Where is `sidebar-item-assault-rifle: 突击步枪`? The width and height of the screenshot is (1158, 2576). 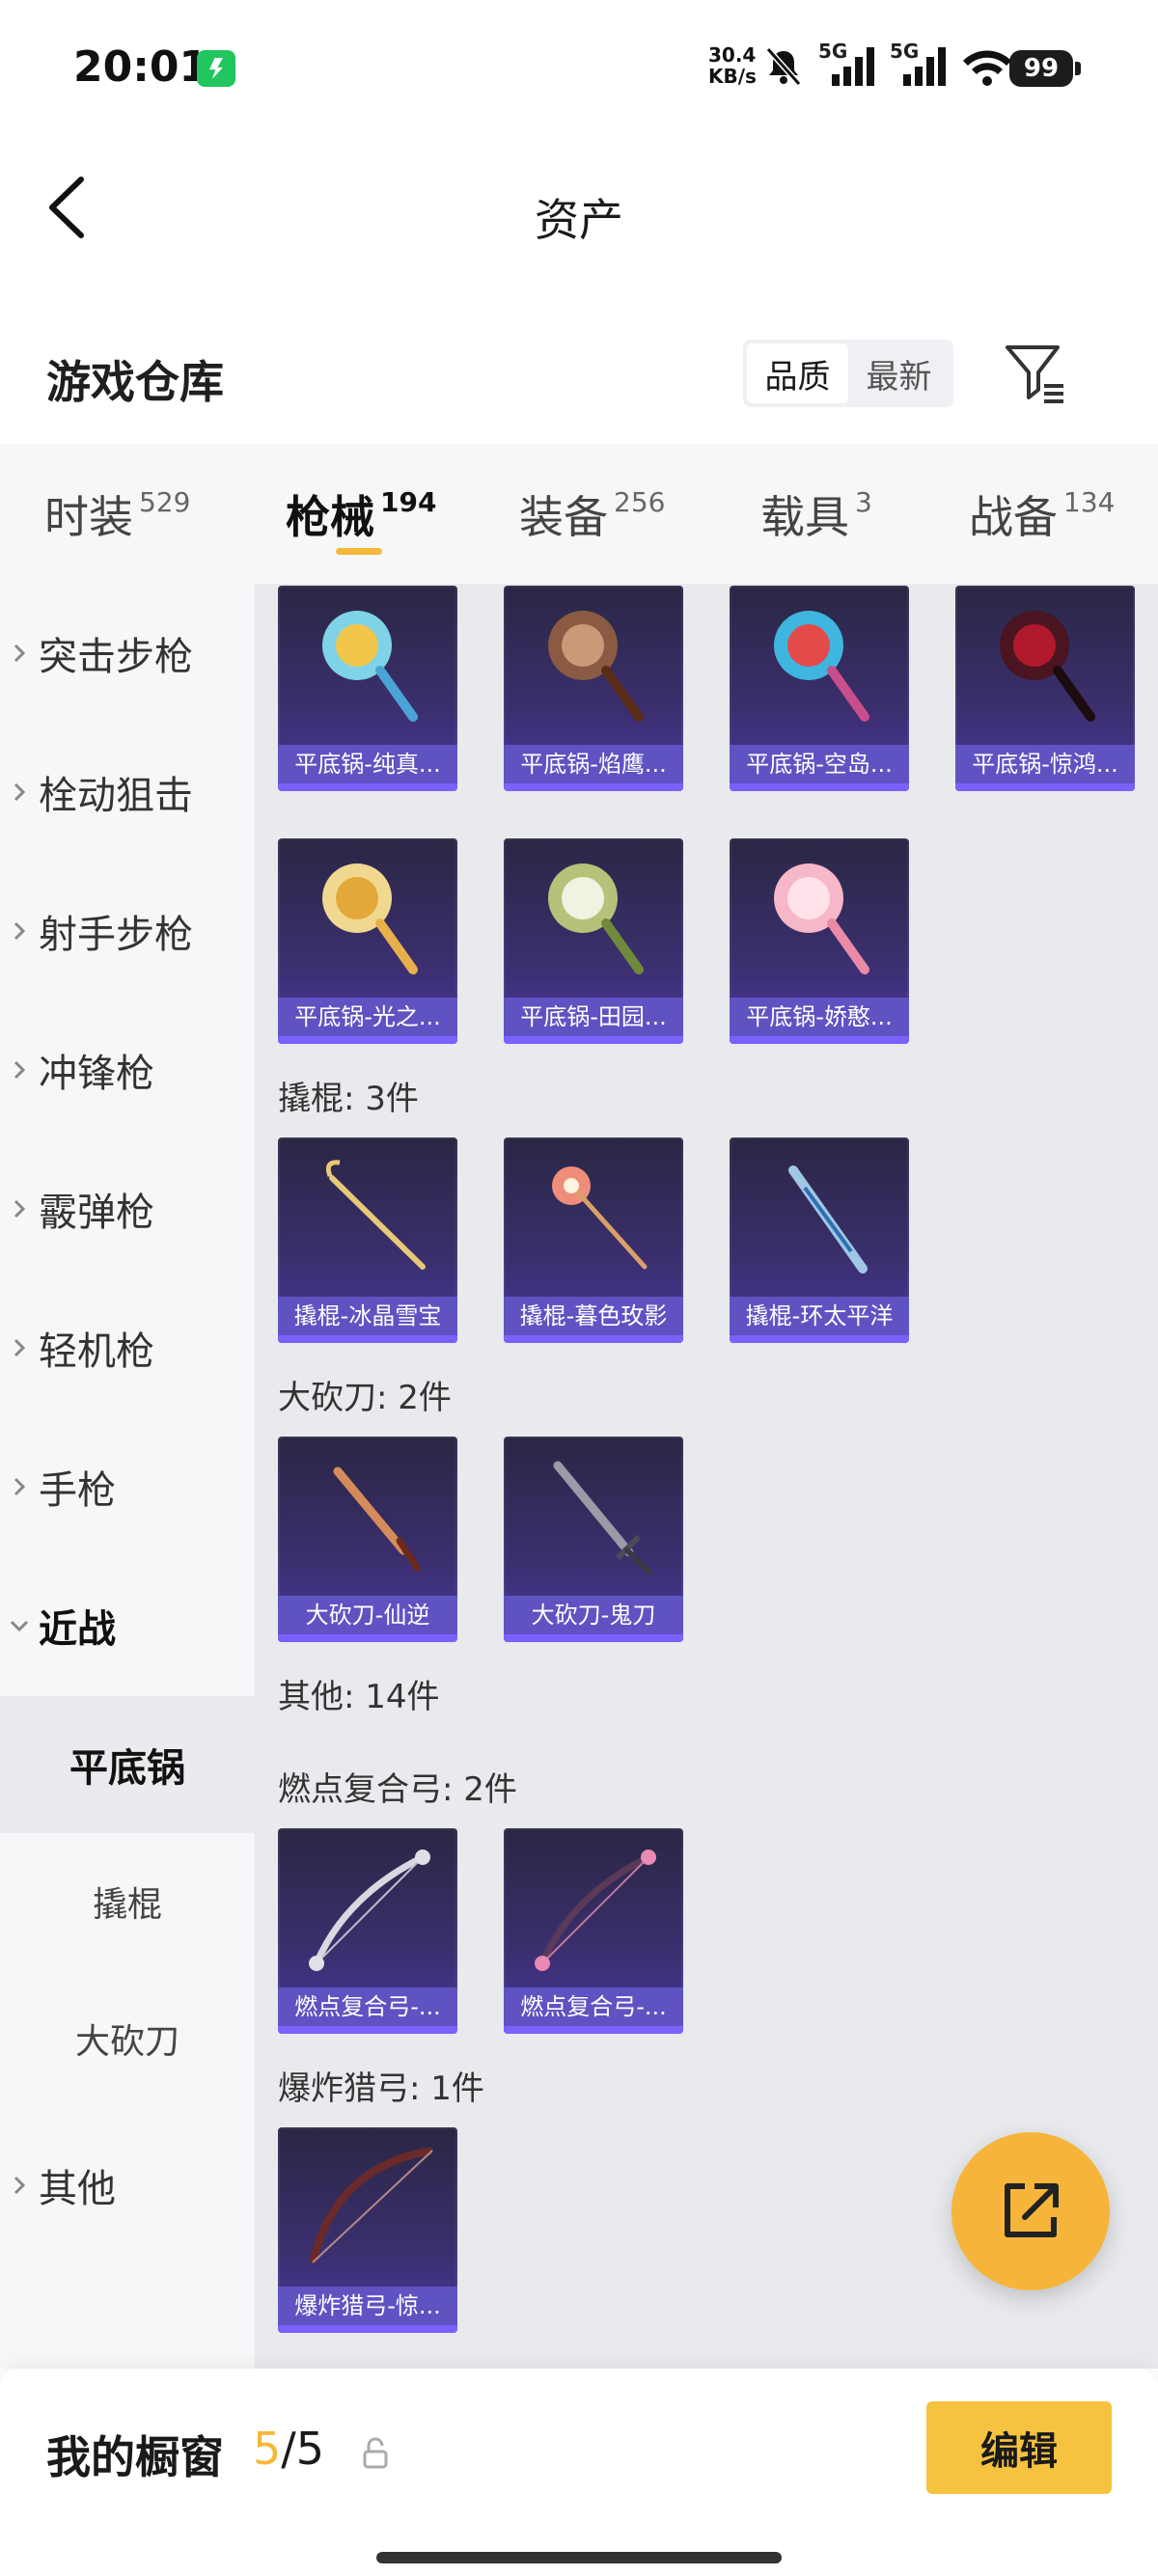
sidebar-item-assault-rifle: 突击步枪 is located at coordinates (127, 653).